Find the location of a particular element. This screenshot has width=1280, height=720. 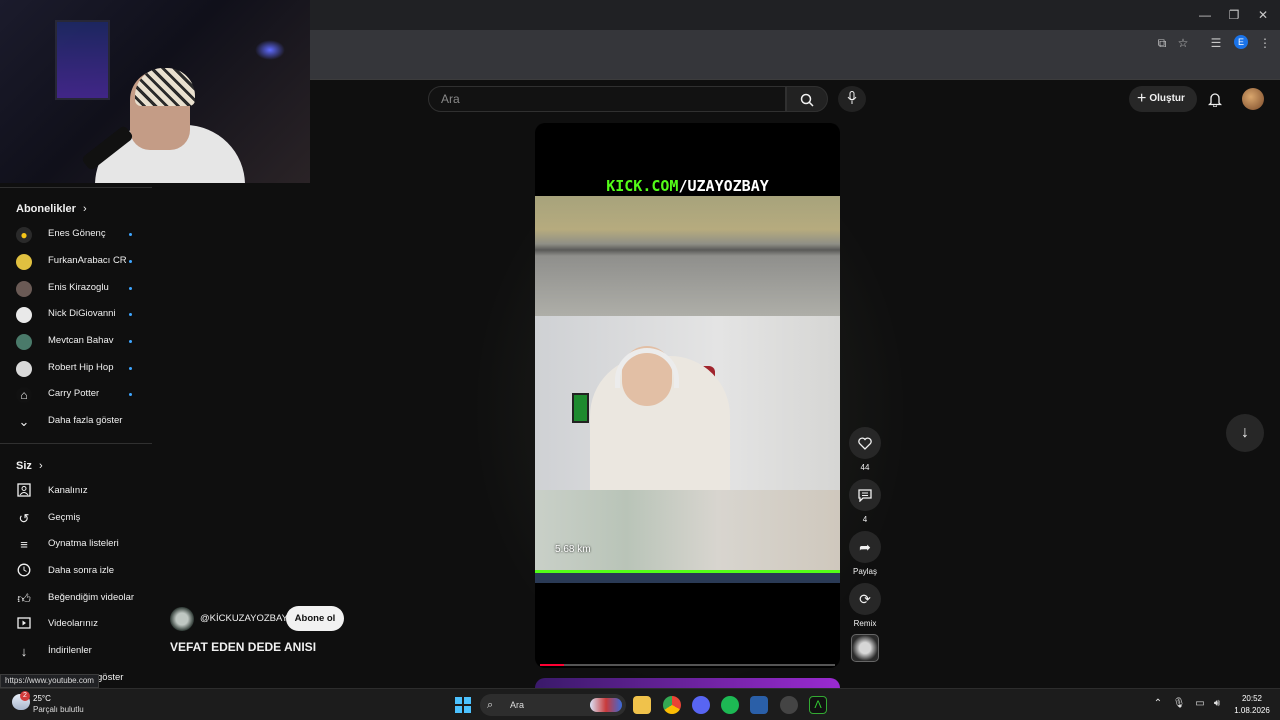

sidebar-subscription-item: Mevtcan Bahav is located at coordinates (75, 342).